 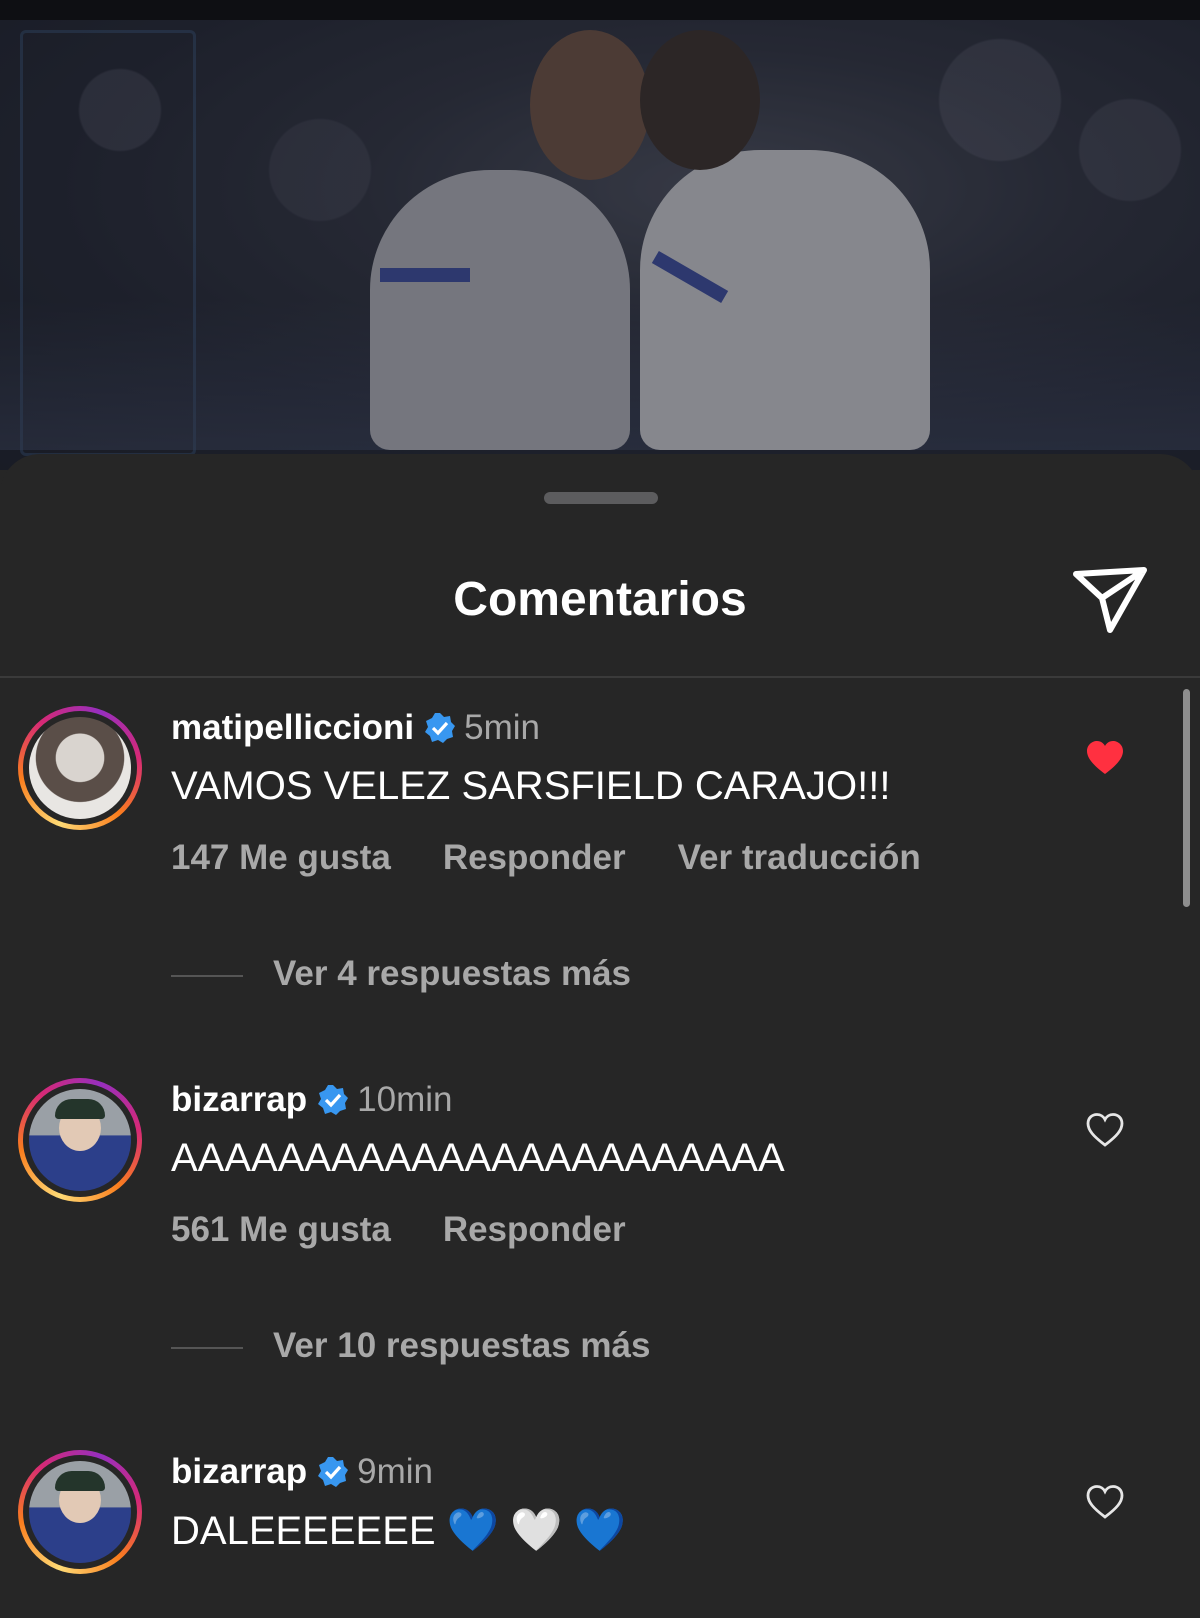 I want to click on view-replies-button: Ver 10 respuestas más, so click(x=410, y=1346).